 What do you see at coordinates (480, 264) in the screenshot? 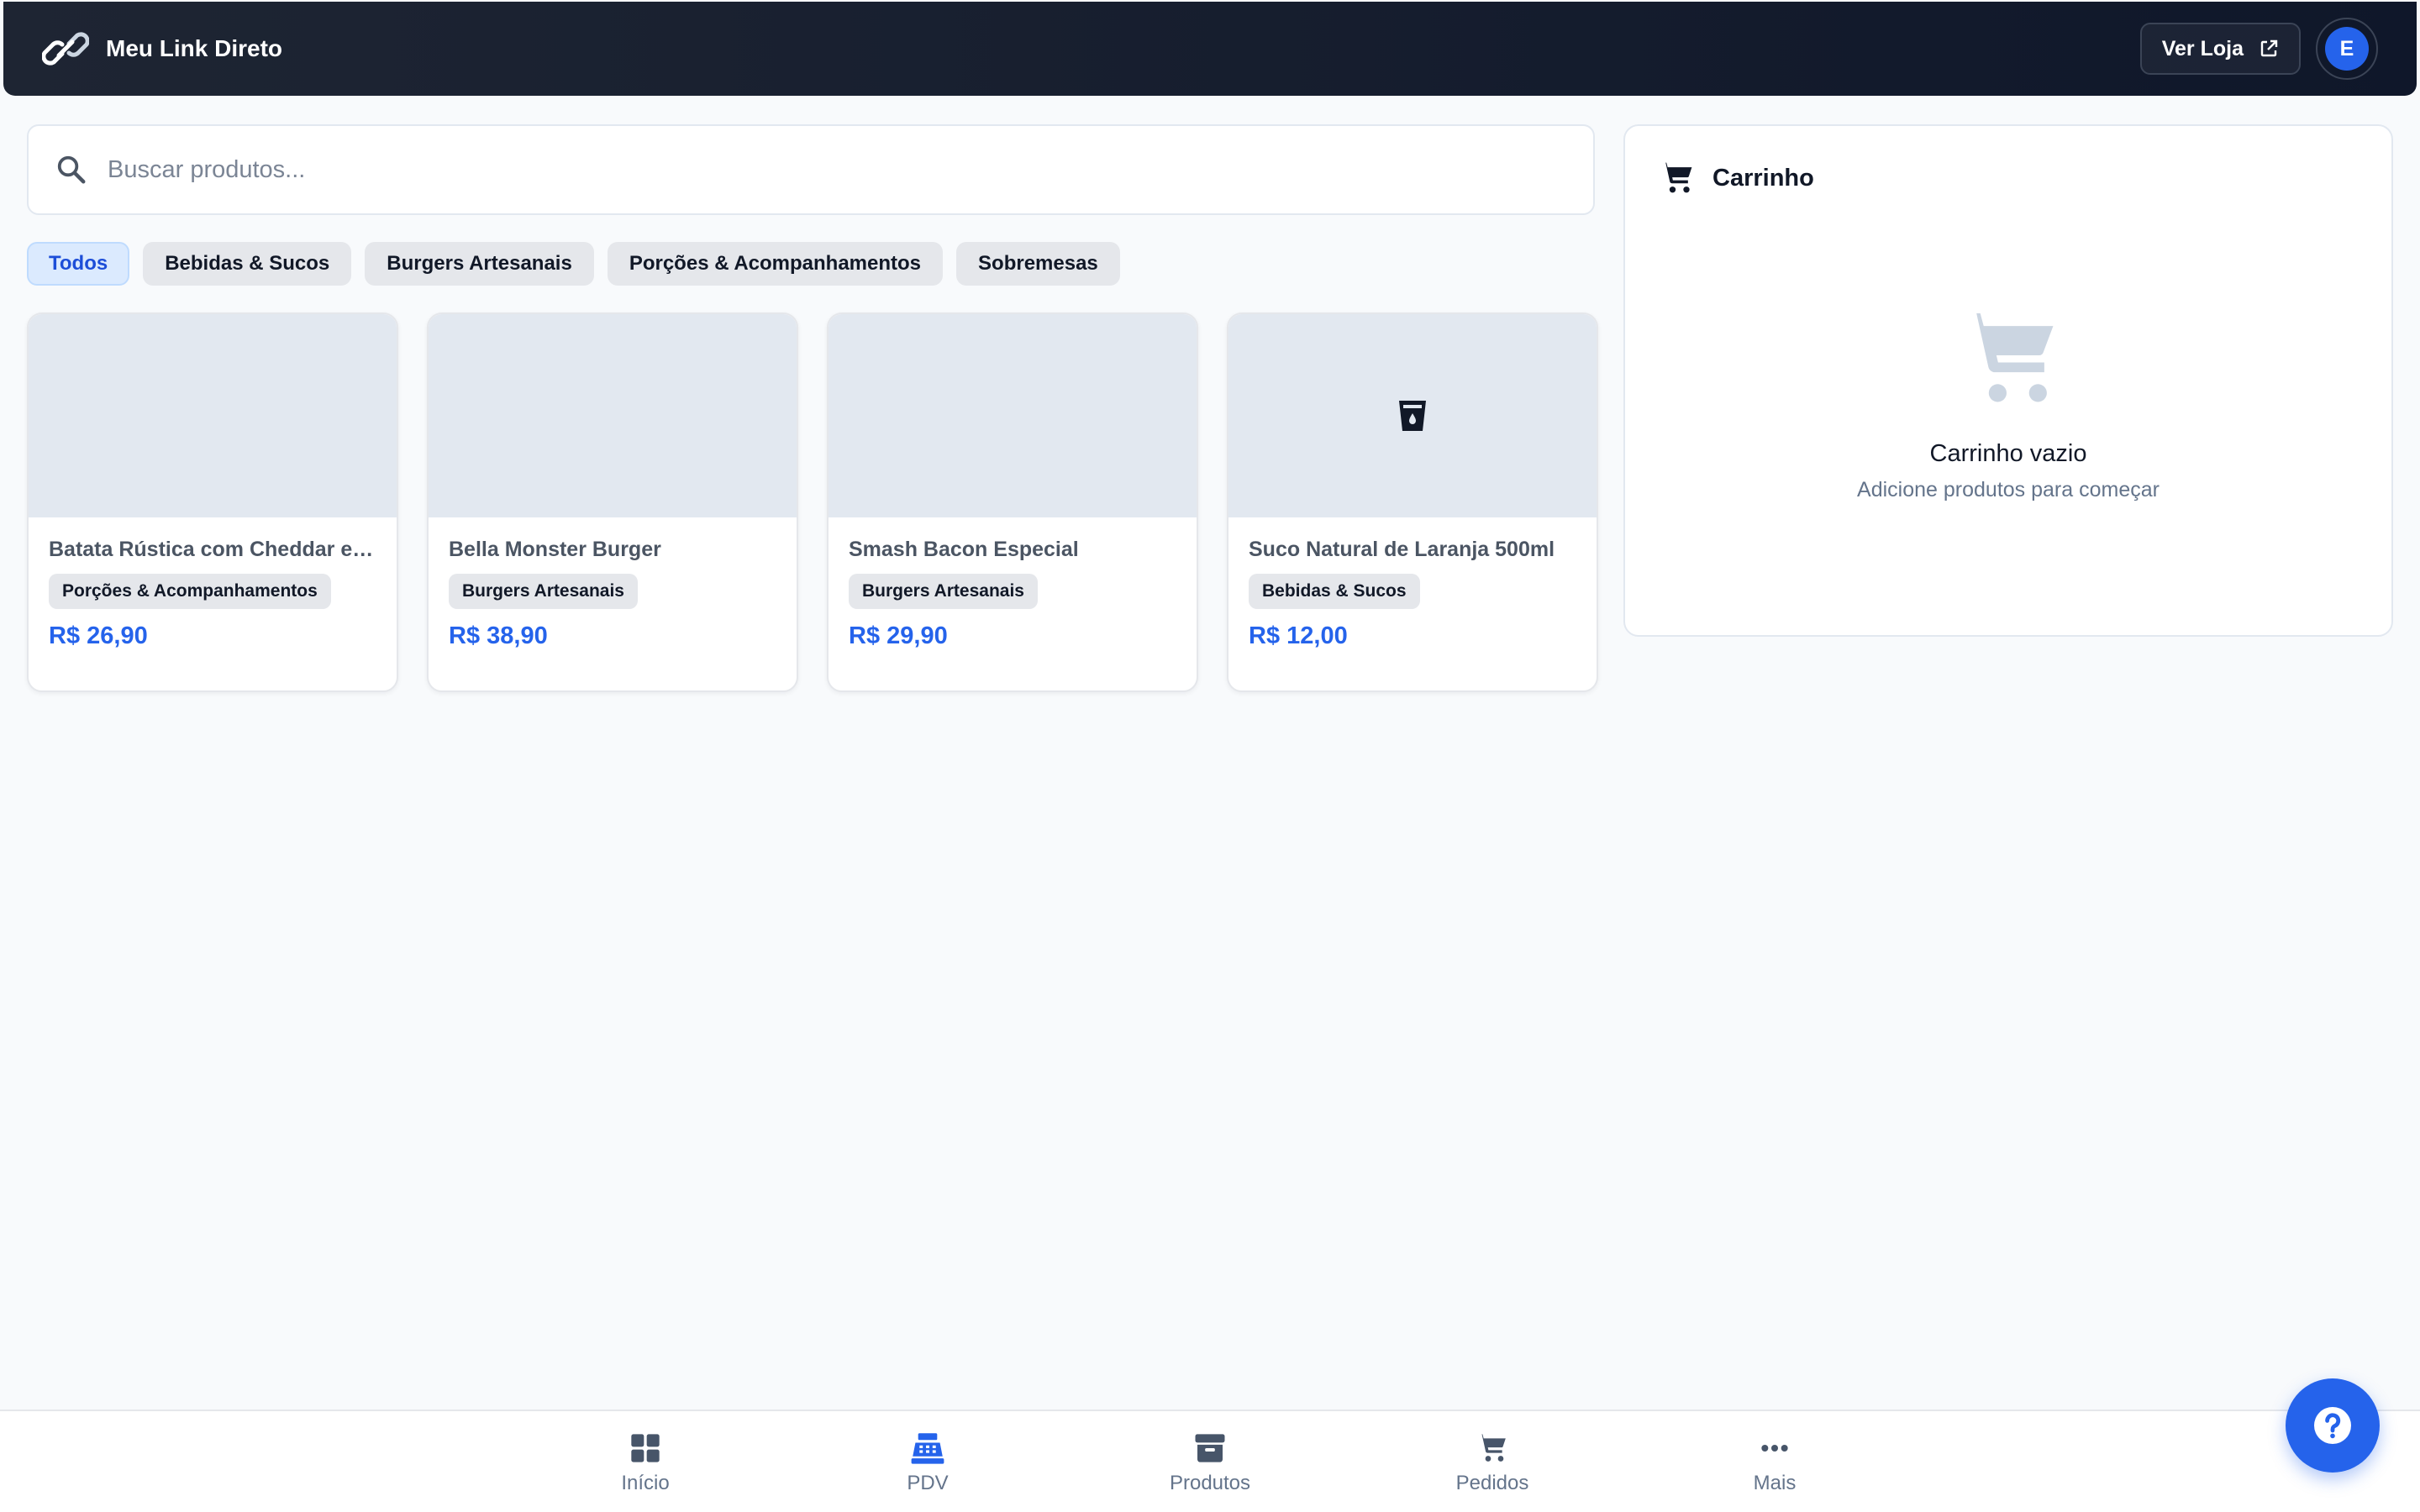
I see `category-chip-burgers: Burgers Artesanais` at bounding box center [480, 264].